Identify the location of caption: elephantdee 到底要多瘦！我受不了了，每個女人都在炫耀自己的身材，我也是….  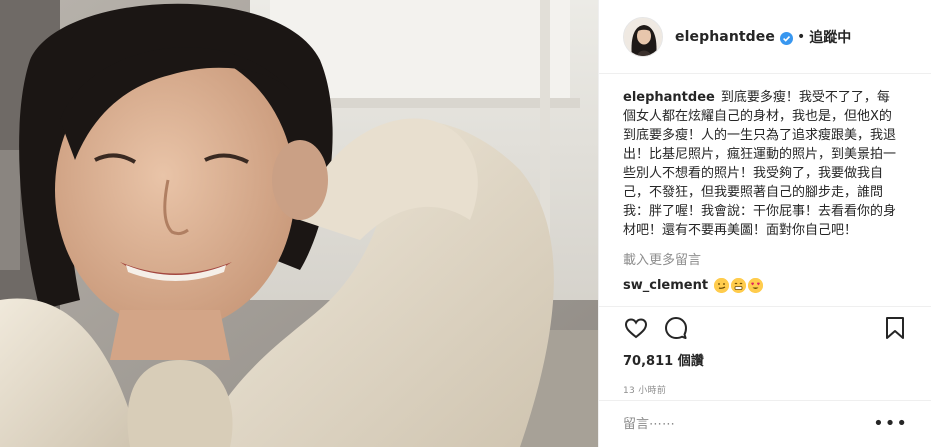
(761, 164).